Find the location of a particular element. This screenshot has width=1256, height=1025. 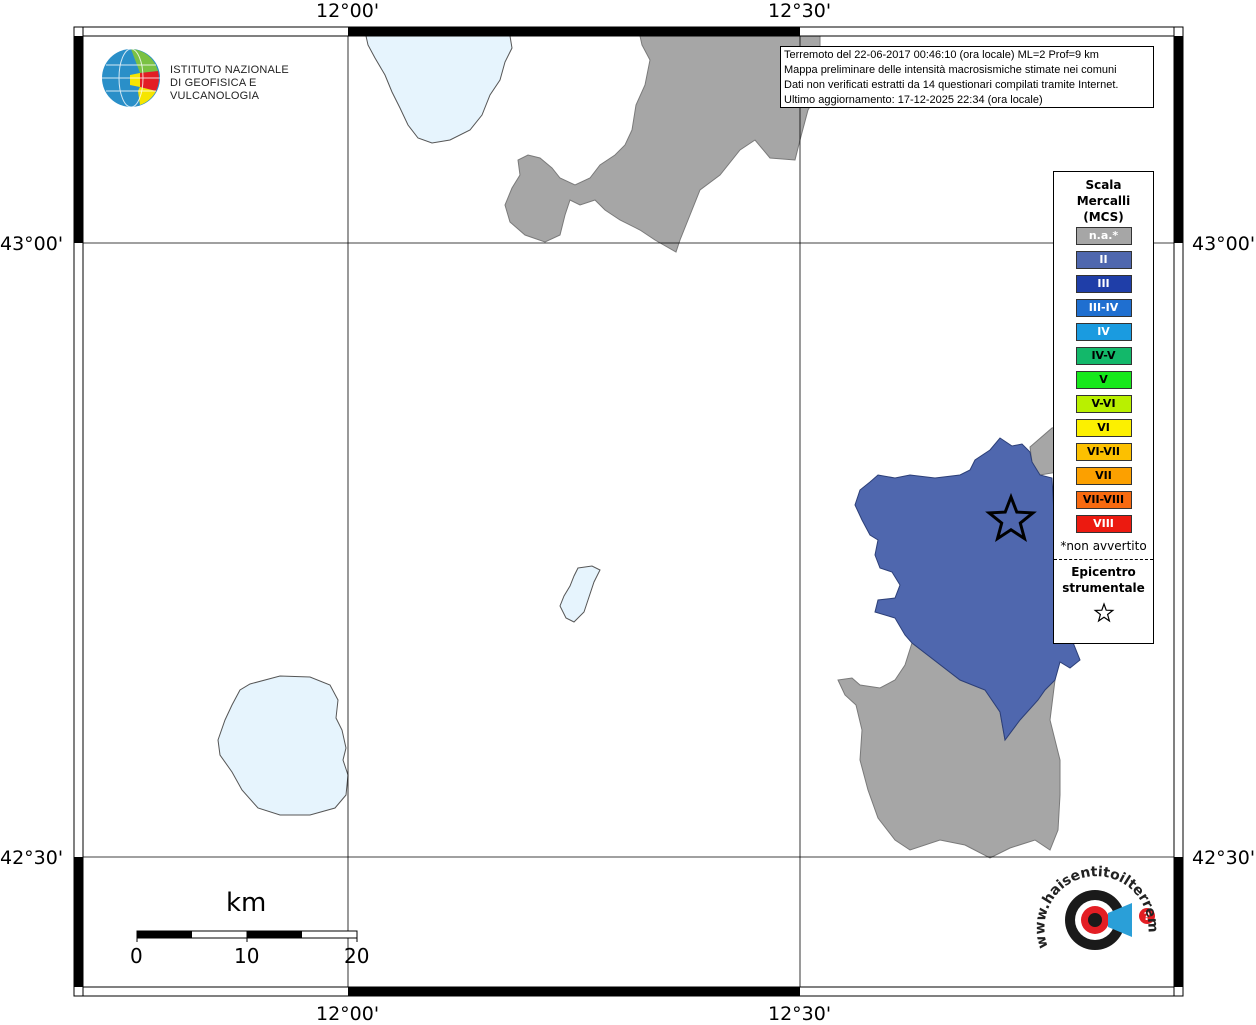

legend-title-line1: Scala is located at coordinates (1103, 185).